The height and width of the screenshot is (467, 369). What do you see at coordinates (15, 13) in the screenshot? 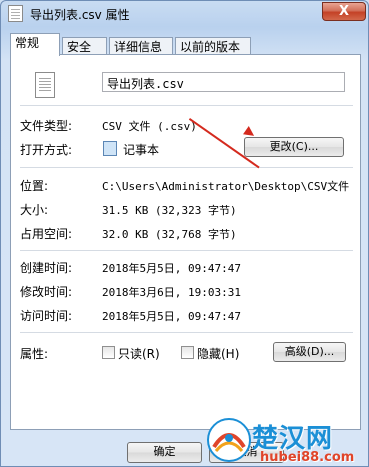
I see `document-icon` at bounding box center [15, 13].